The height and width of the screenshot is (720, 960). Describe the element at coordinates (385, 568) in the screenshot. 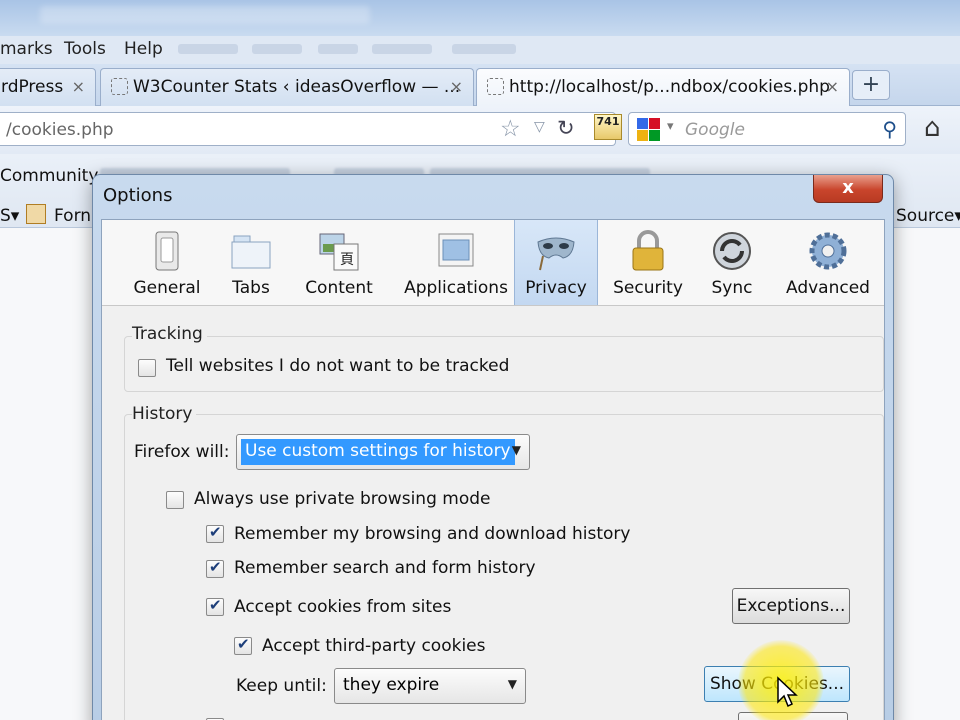

I see `remember-search-label: Remember search and form history` at that location.